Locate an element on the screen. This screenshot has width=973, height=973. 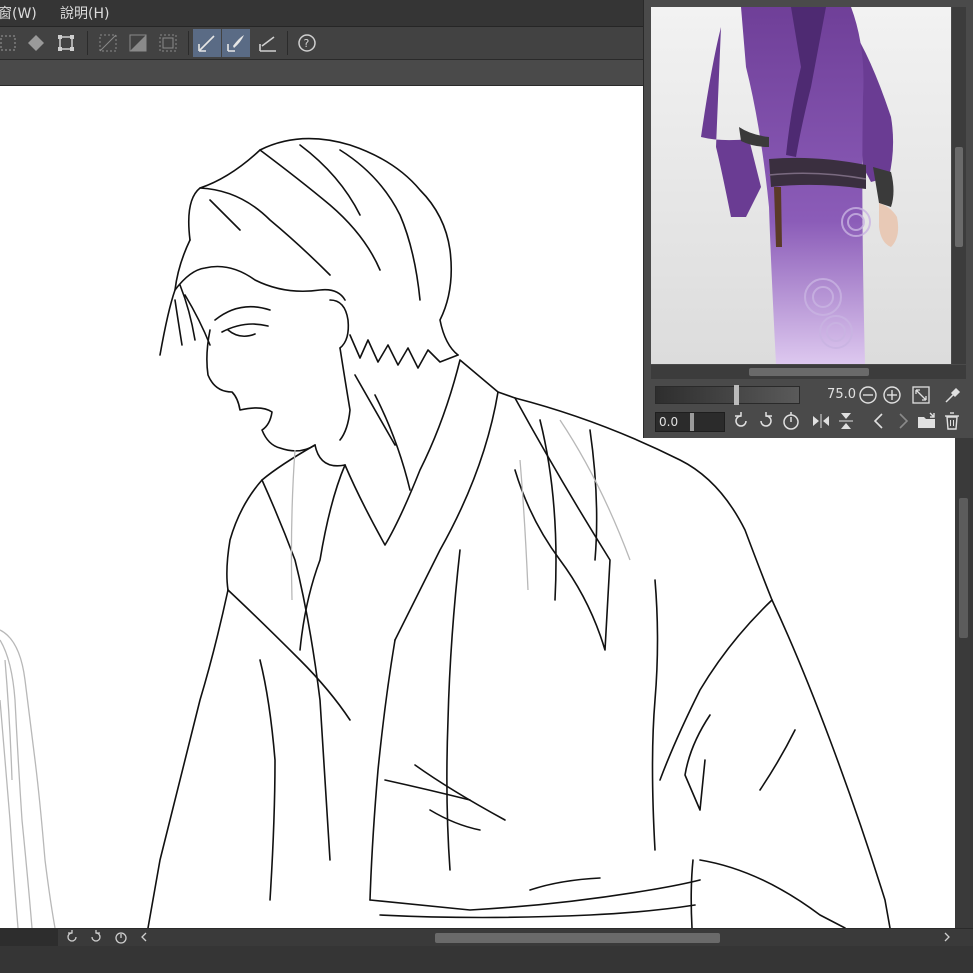
navigator-preview is located at coordinates (801, 185).